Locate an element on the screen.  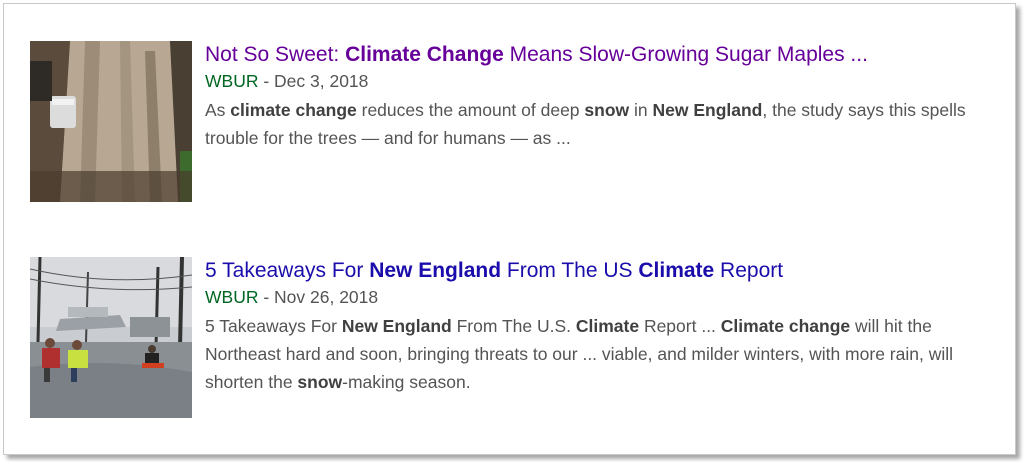
result-thumbnail-sugar-maple is located at coordinates (111, 121).